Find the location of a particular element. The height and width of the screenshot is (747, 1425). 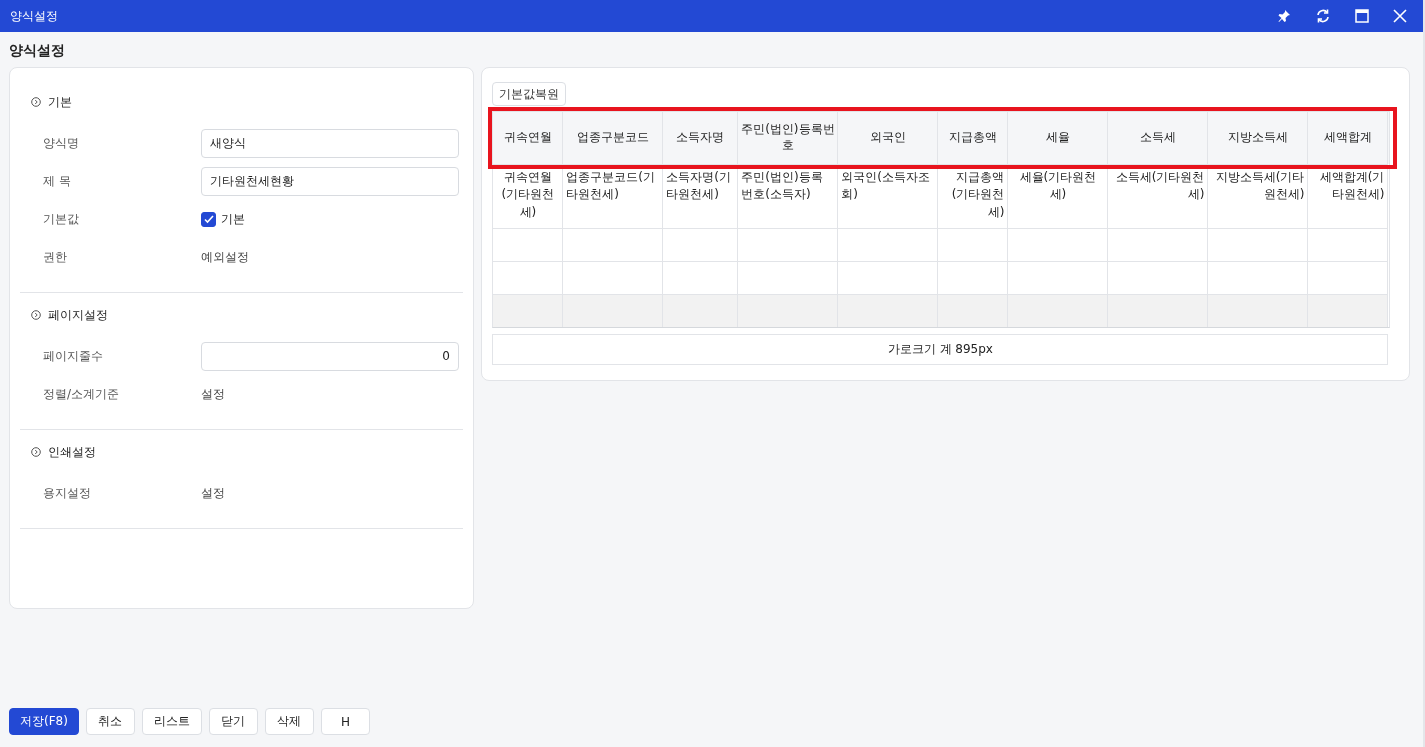

checkbox is located at coordinates (208, 219).